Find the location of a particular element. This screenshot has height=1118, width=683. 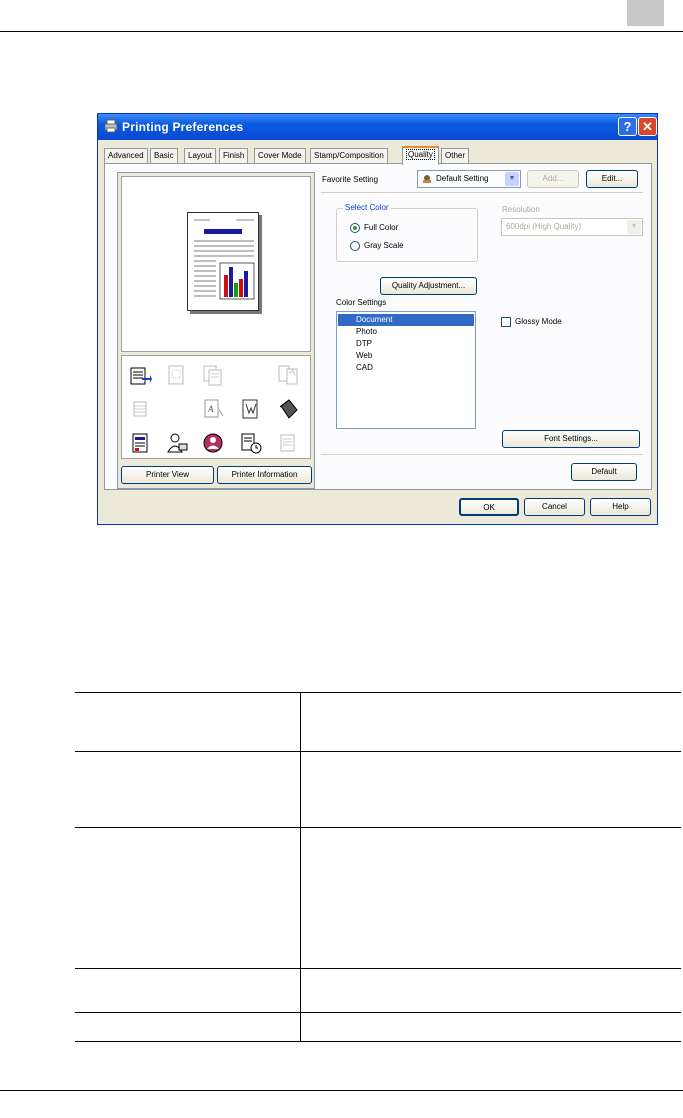

list-item: Photo is located at coordinates (406, 332).